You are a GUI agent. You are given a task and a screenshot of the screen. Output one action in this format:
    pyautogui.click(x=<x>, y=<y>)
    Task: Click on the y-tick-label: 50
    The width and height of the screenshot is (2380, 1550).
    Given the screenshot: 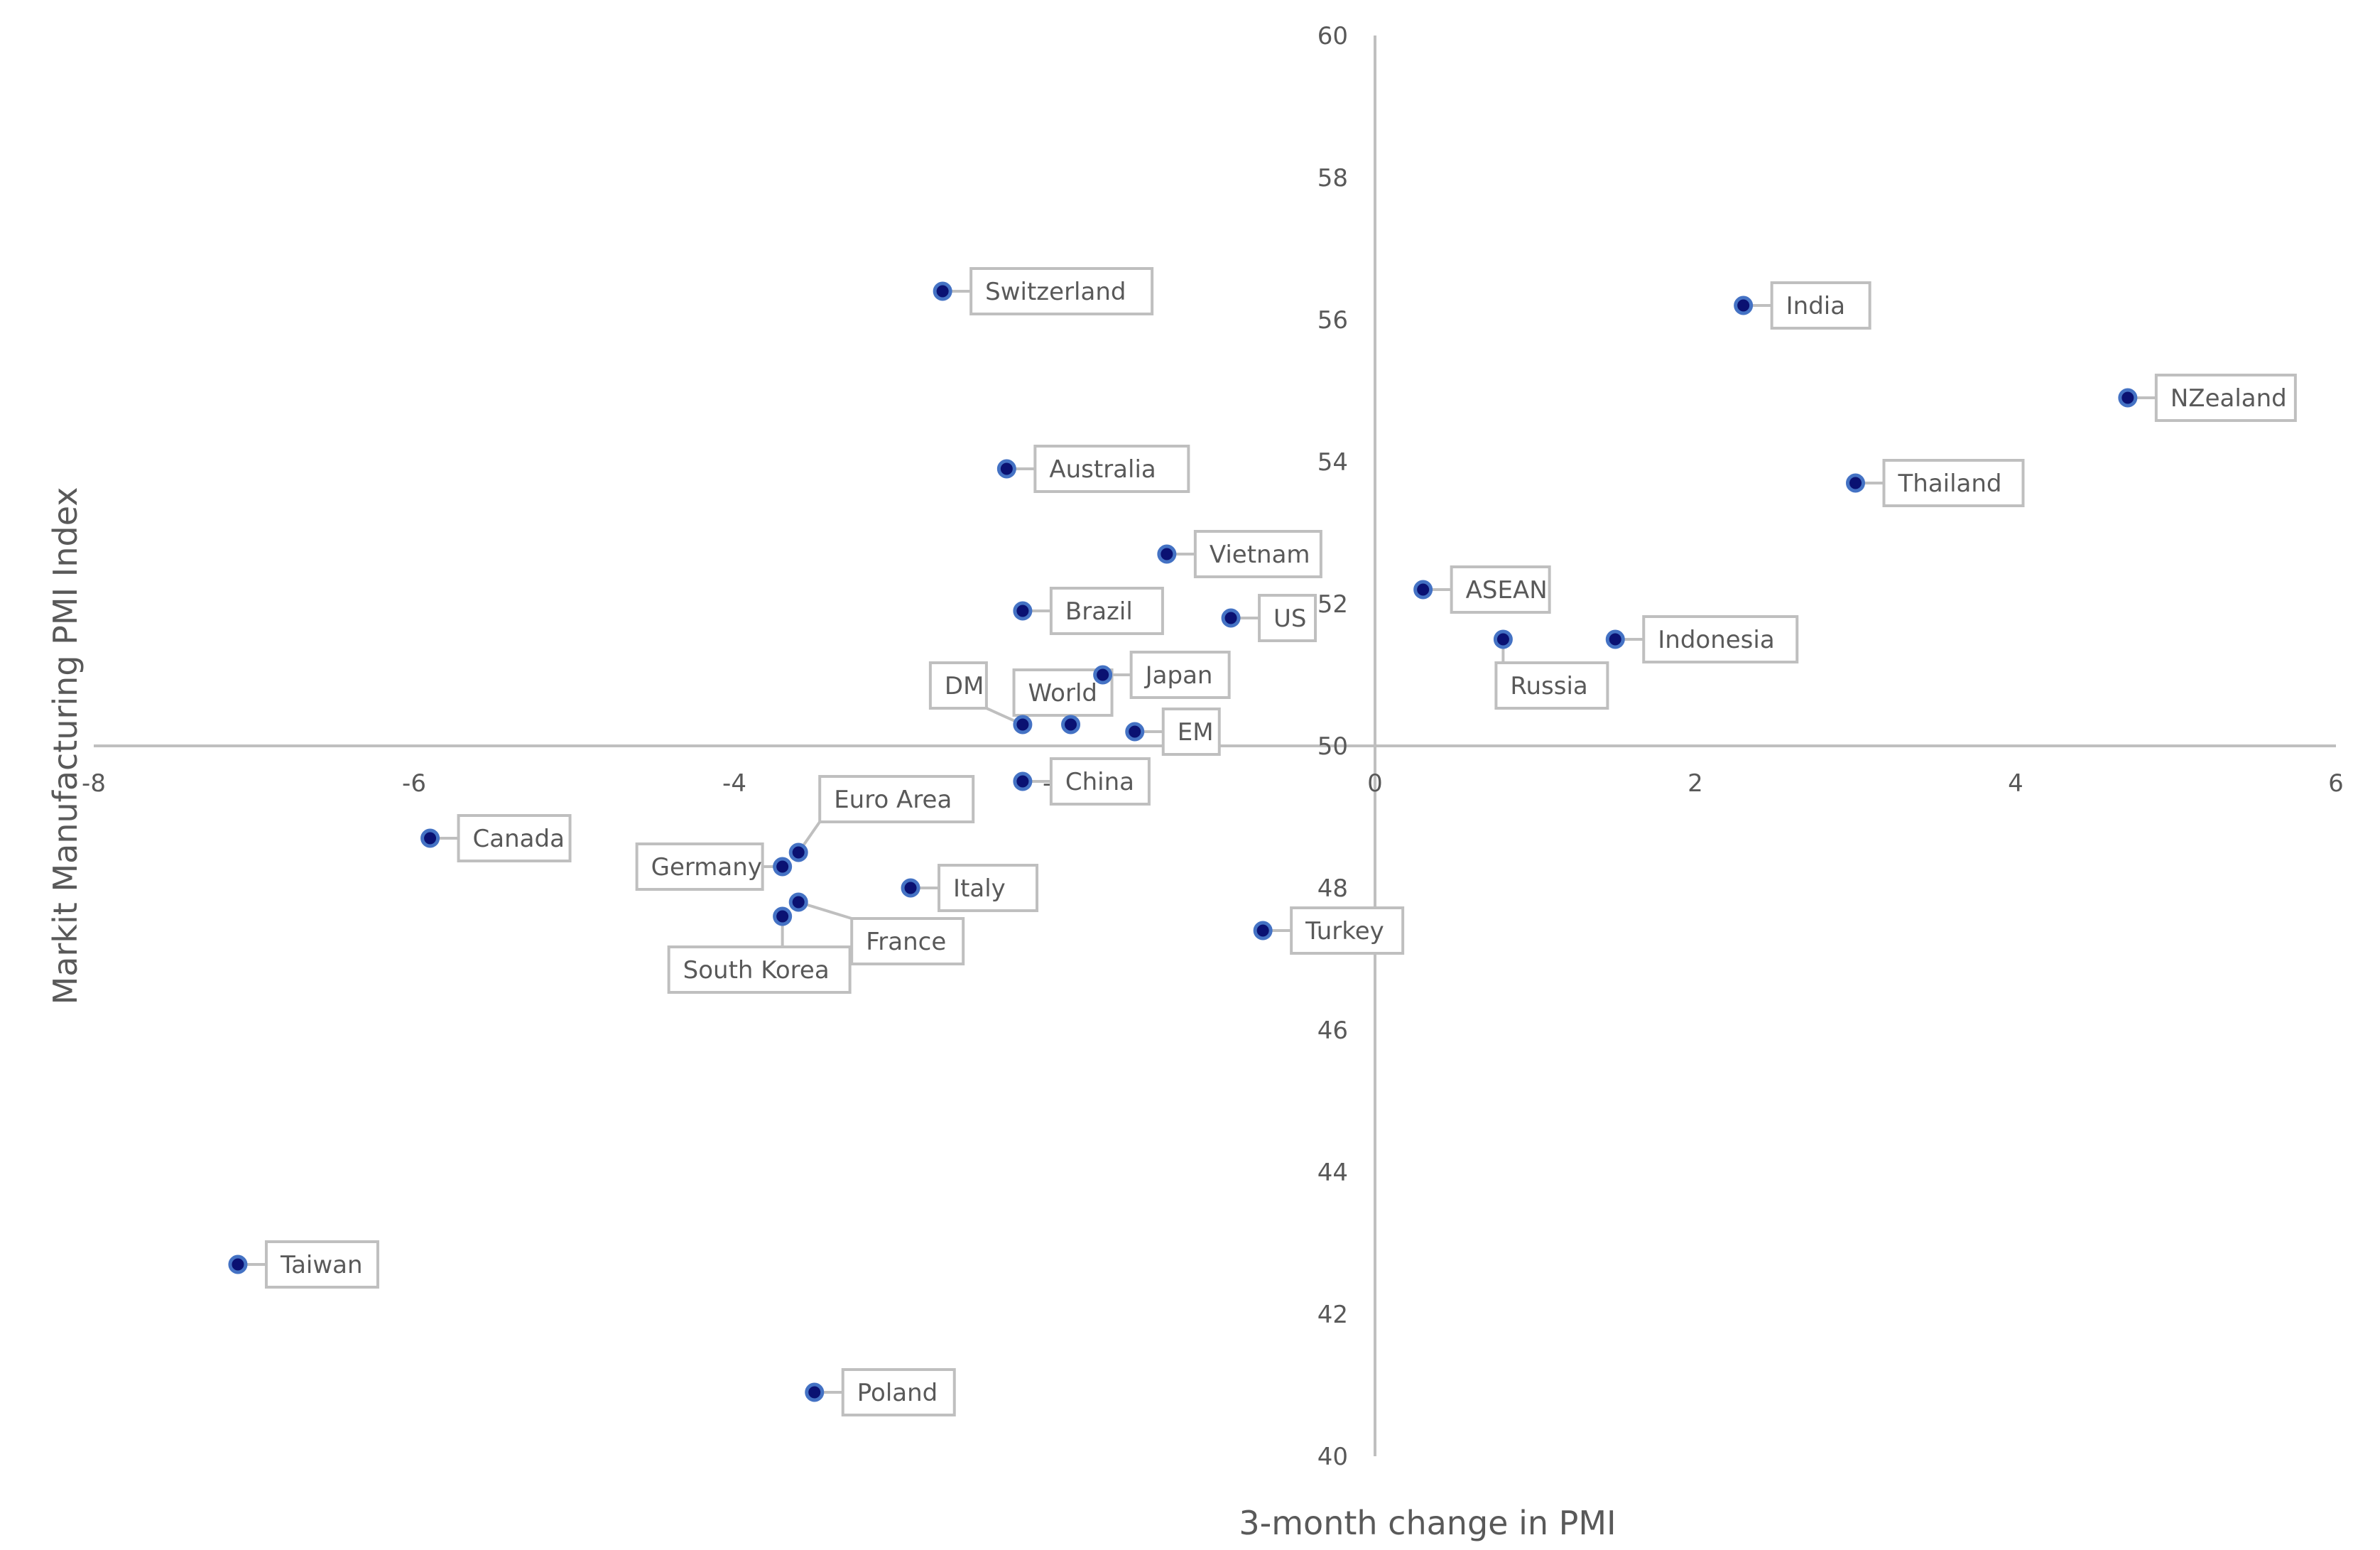 What is the action you would take?
    pyautogui.click(x=1333, y=746)
    